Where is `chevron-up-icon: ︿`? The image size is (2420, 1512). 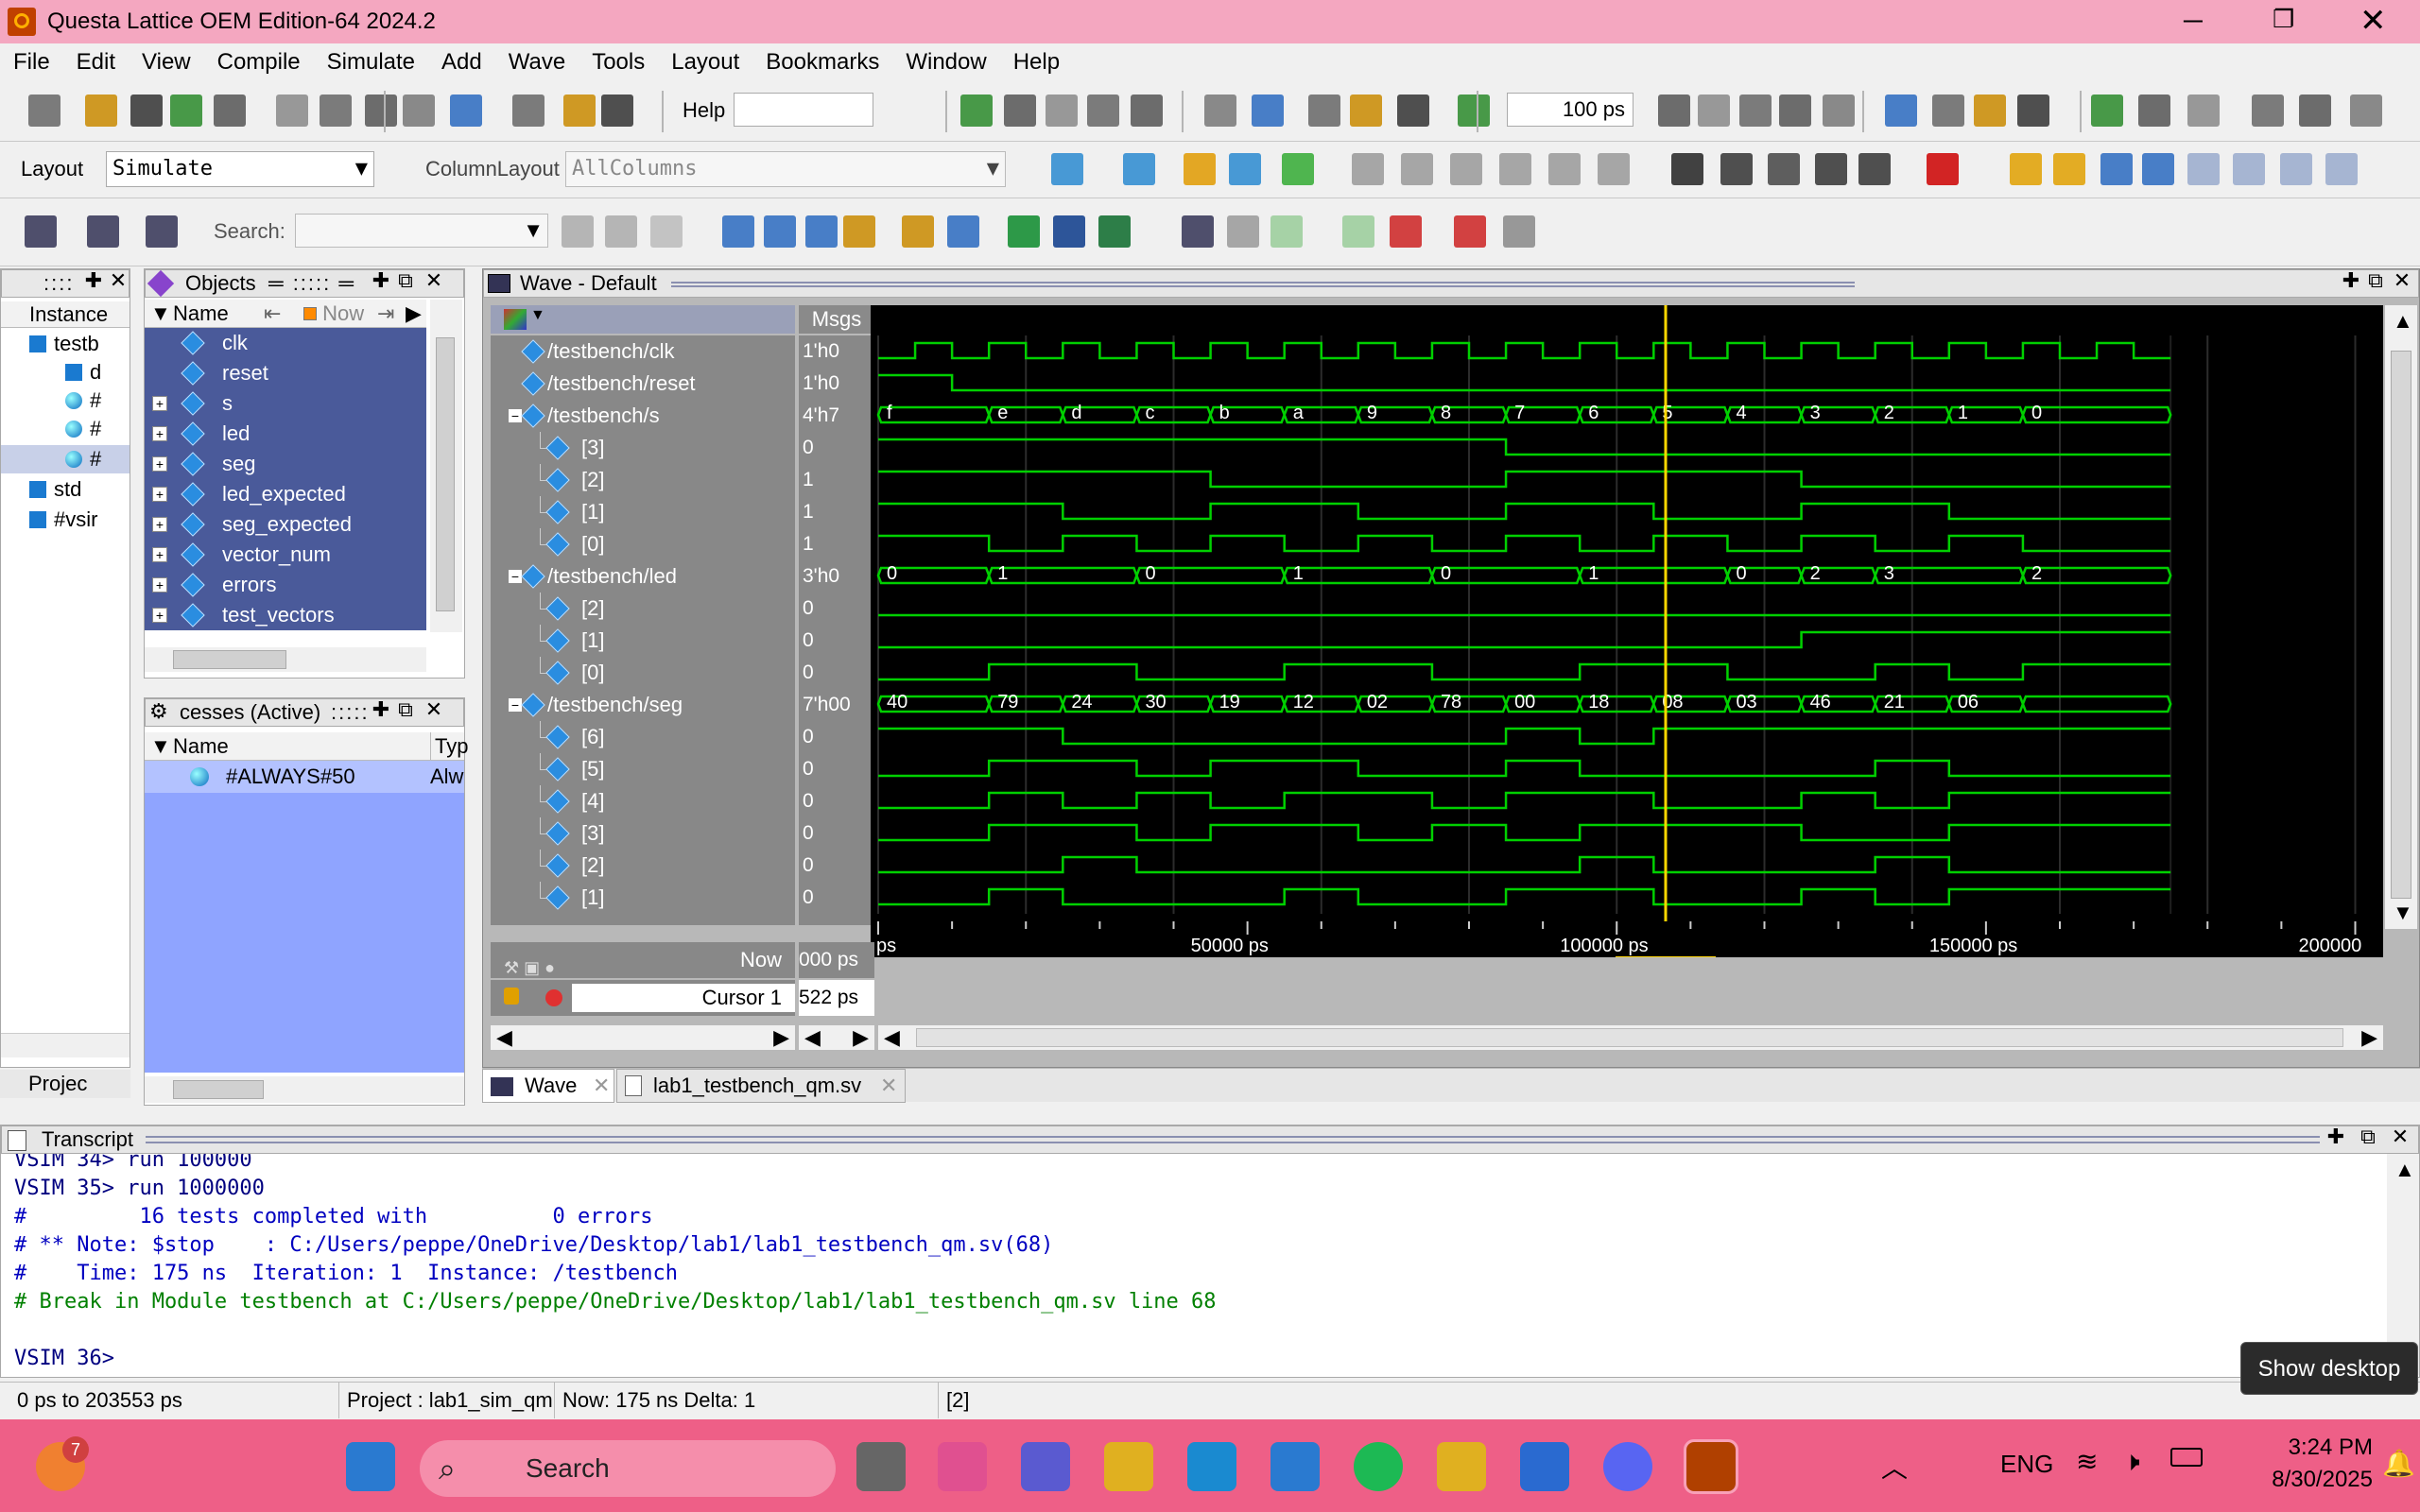
chevron-up-icon: ︿ is located at coordinates (1894, 1467).